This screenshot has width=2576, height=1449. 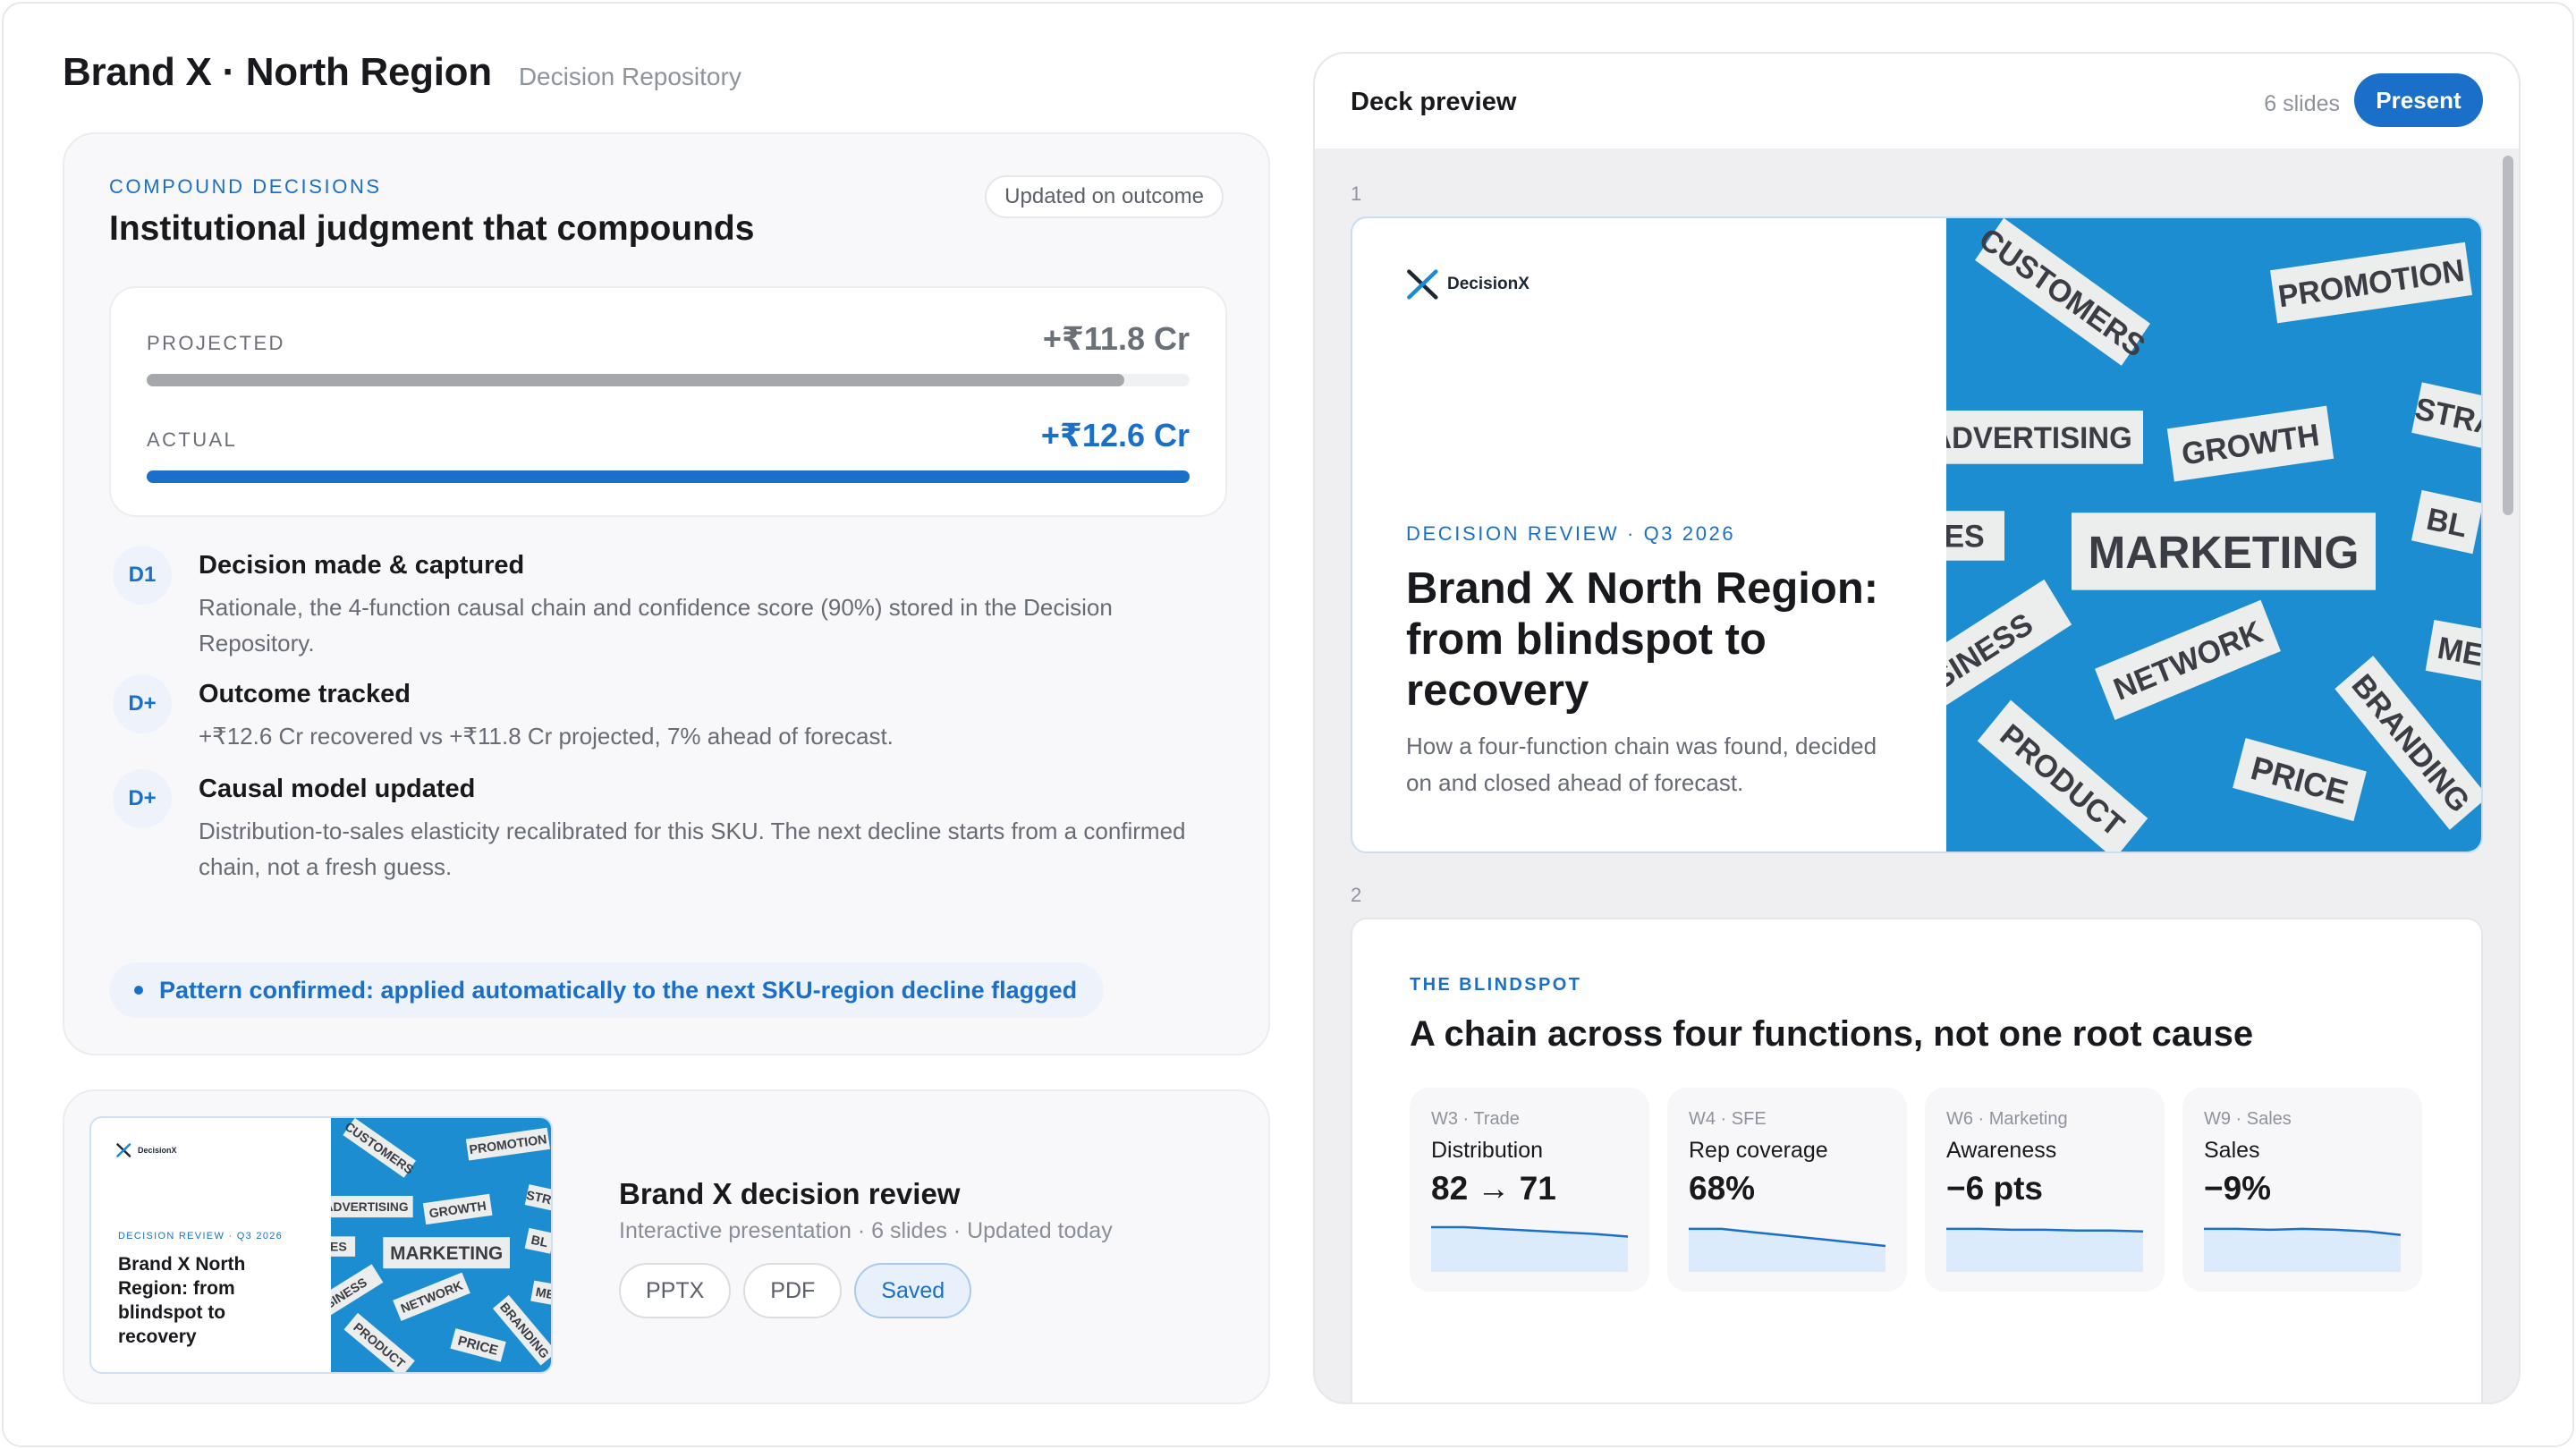 I want to click on pdf-button: PDF, so click(x=793, y=1290).